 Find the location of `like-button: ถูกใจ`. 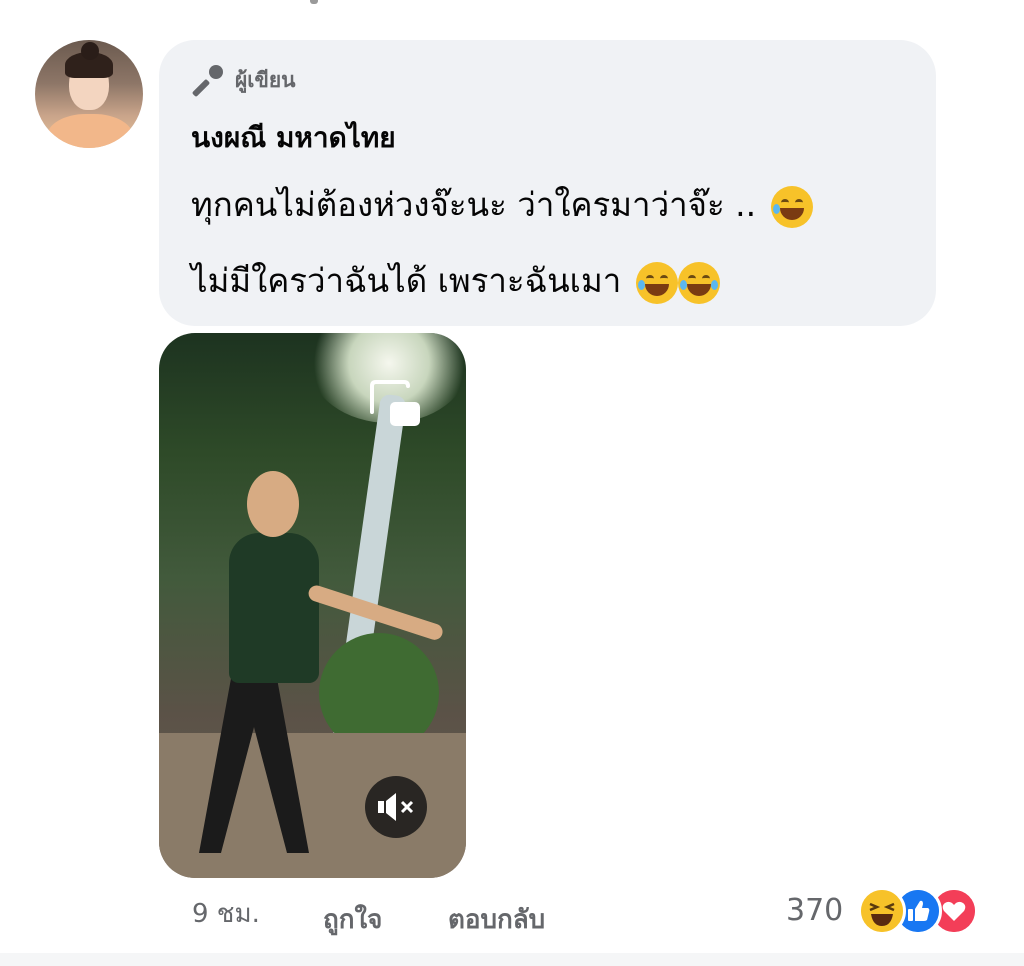

like-button: ถูกใจ is located at coordinates (352, 919).